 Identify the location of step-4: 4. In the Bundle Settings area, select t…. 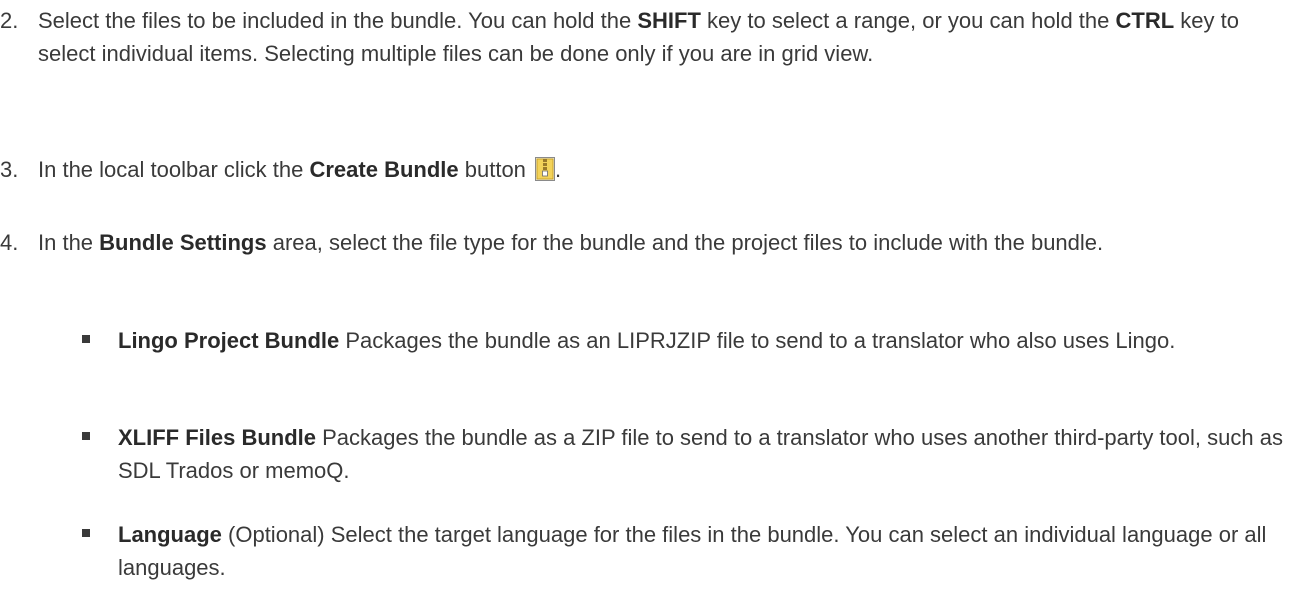
(651, 242).